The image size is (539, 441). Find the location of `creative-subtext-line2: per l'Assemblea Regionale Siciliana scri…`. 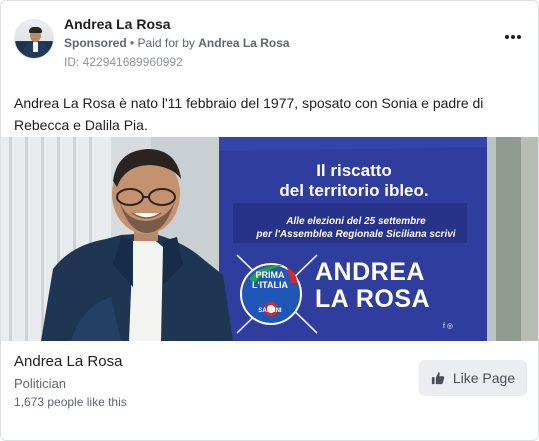

creative-subtext-line2: per l'Assemblea Regionale Siciliana scri… is located at coordinates (356, 234).